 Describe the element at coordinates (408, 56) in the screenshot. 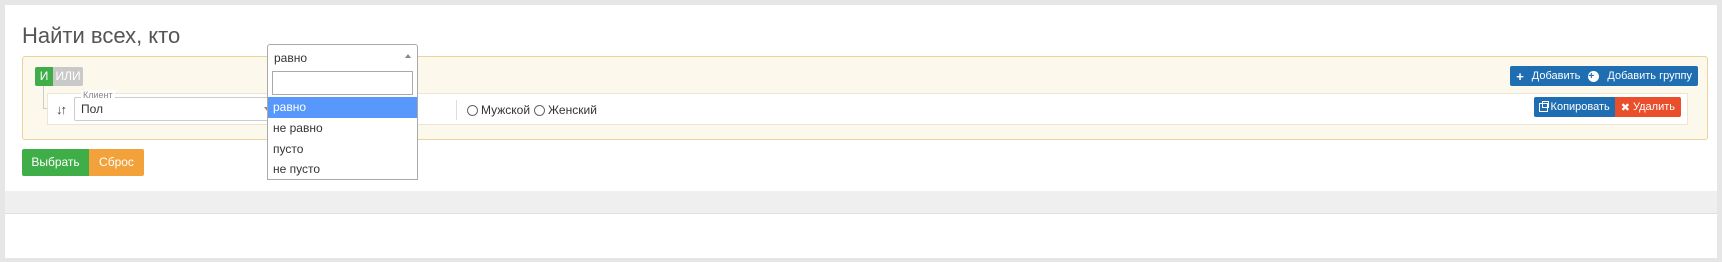

I see `chevron-up-icon` at that location.